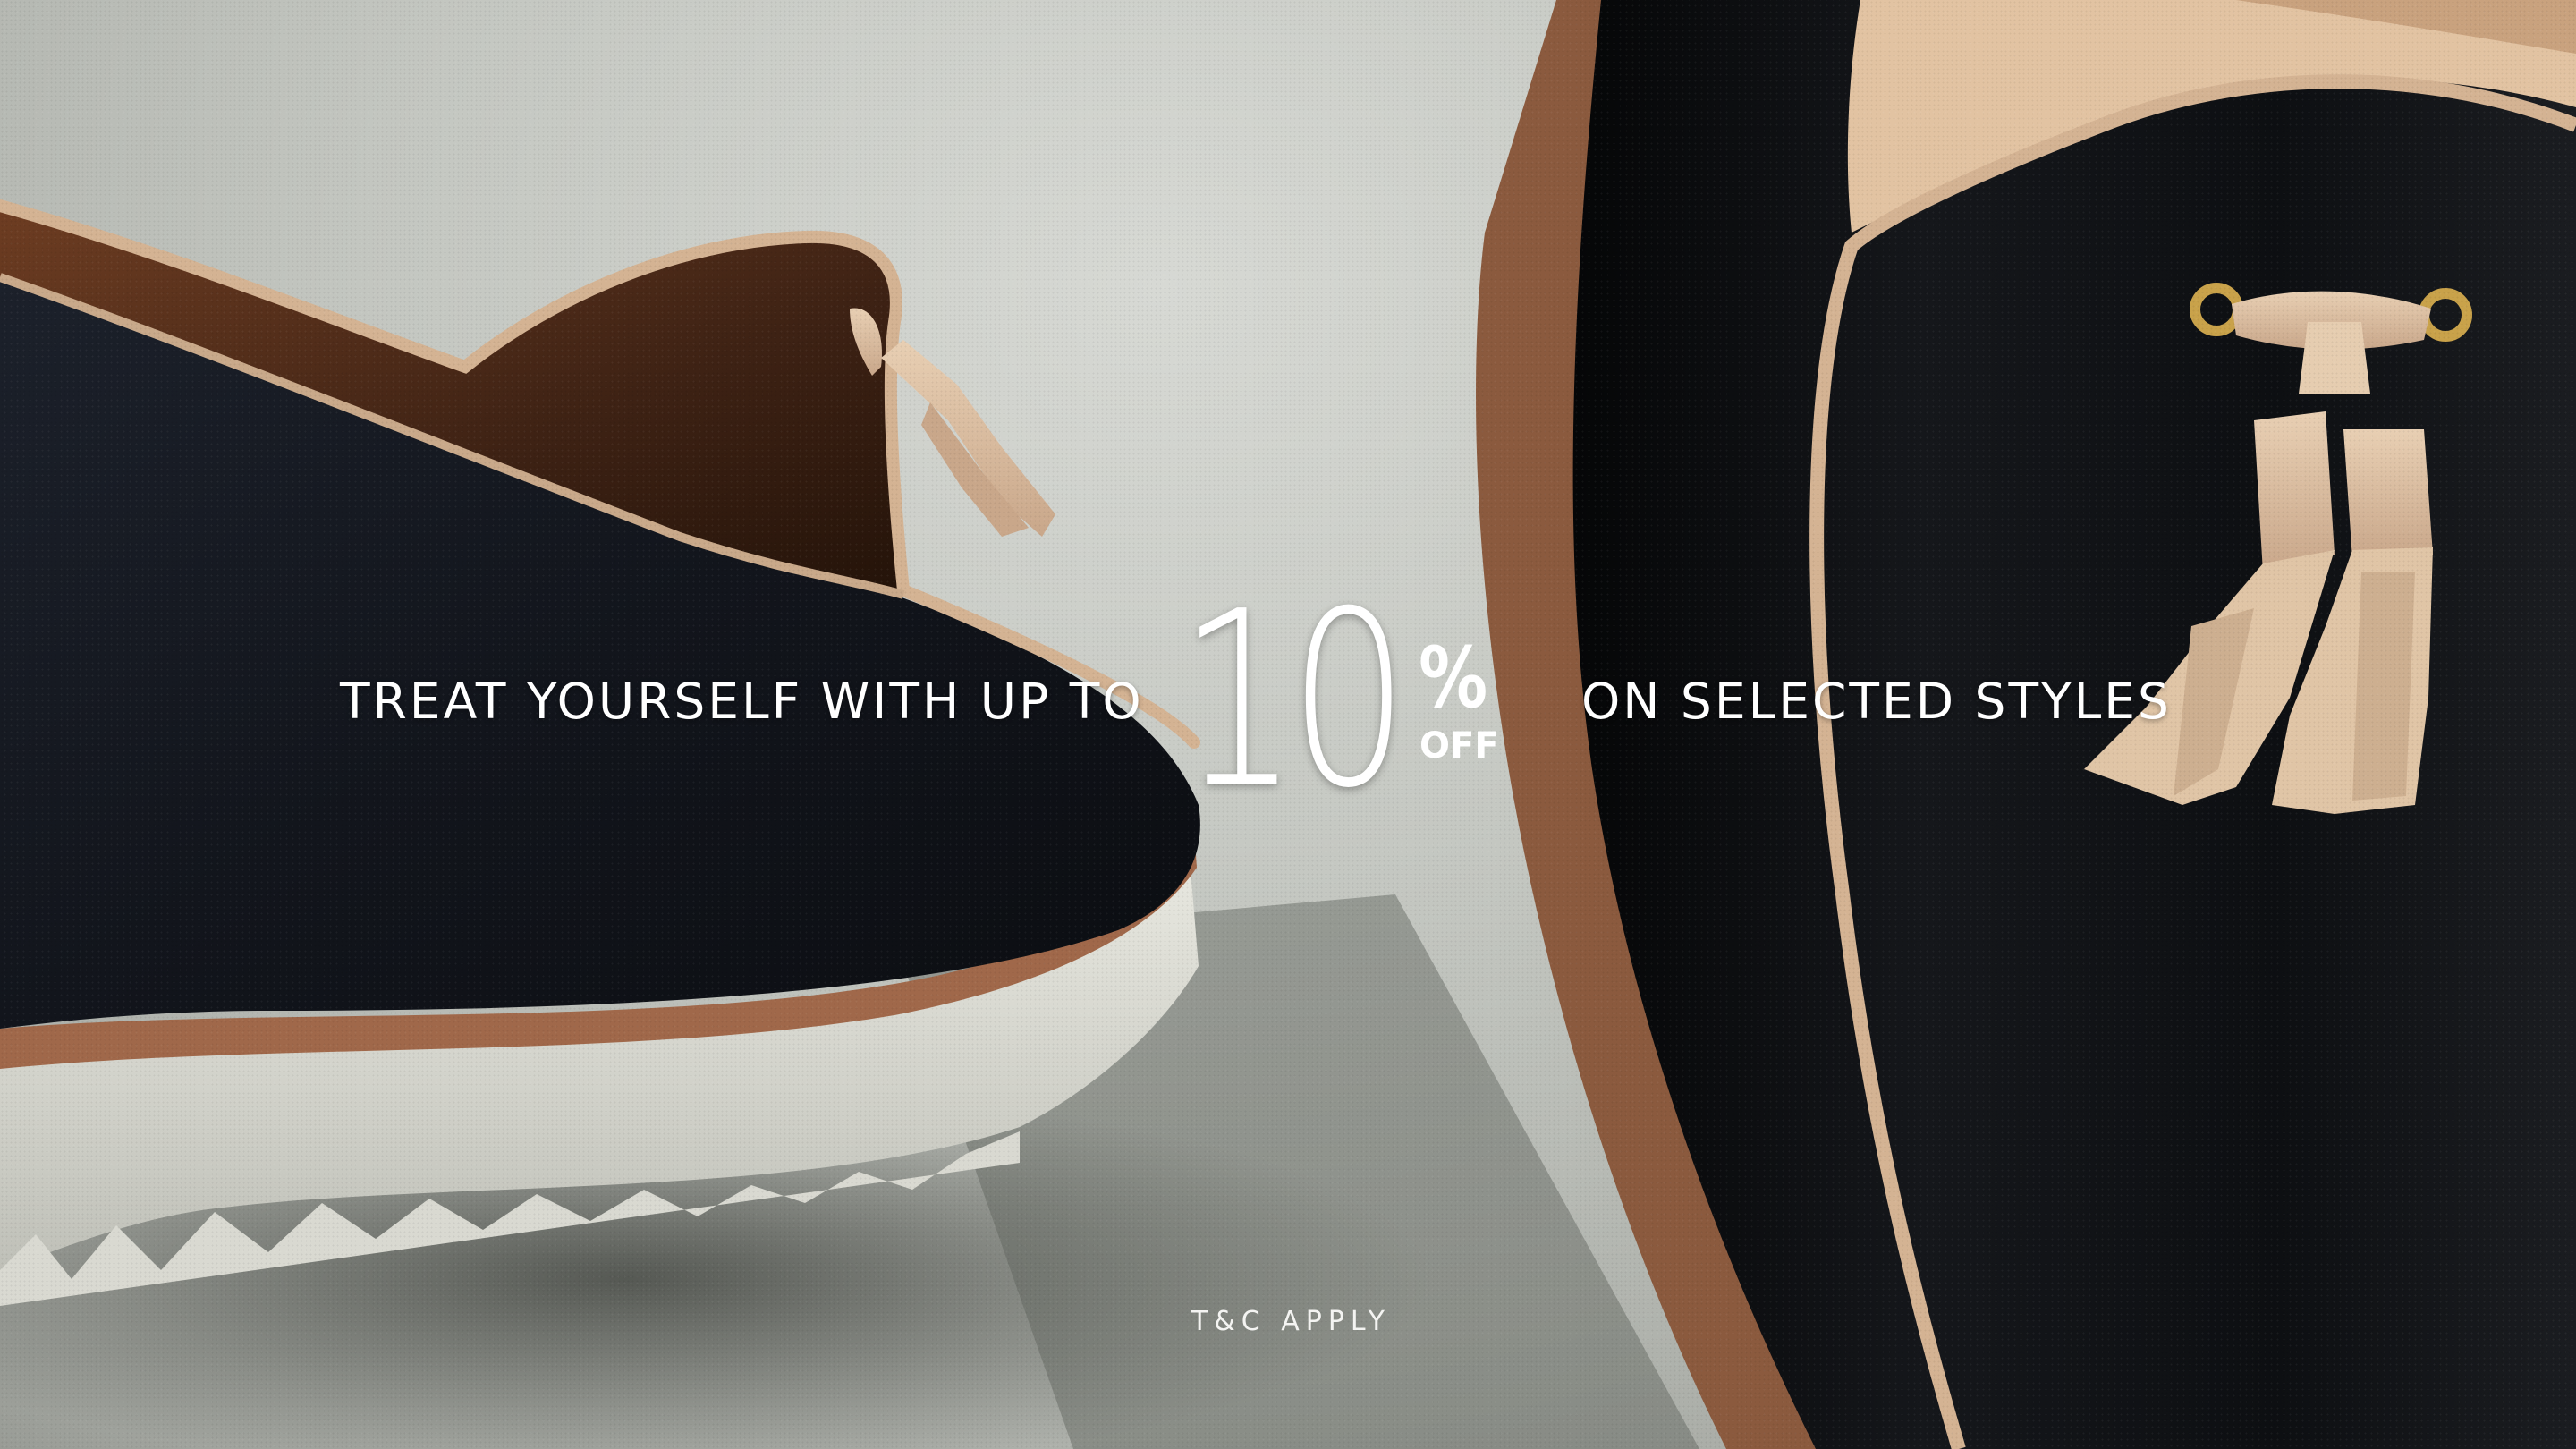  I want to click on lead-text: TREAT YOURSELF WITH UP TO, so click(742, 701).